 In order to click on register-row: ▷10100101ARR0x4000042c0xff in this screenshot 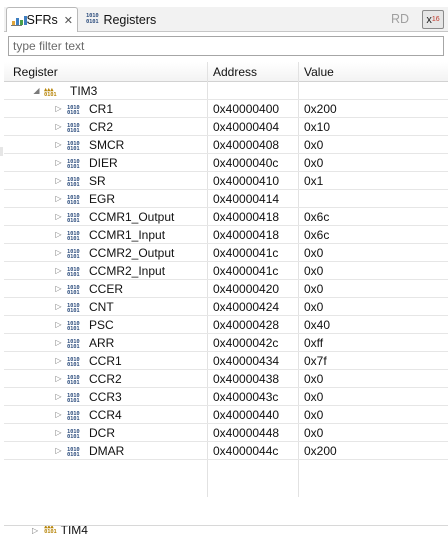, I will do `click(226, 343)`.